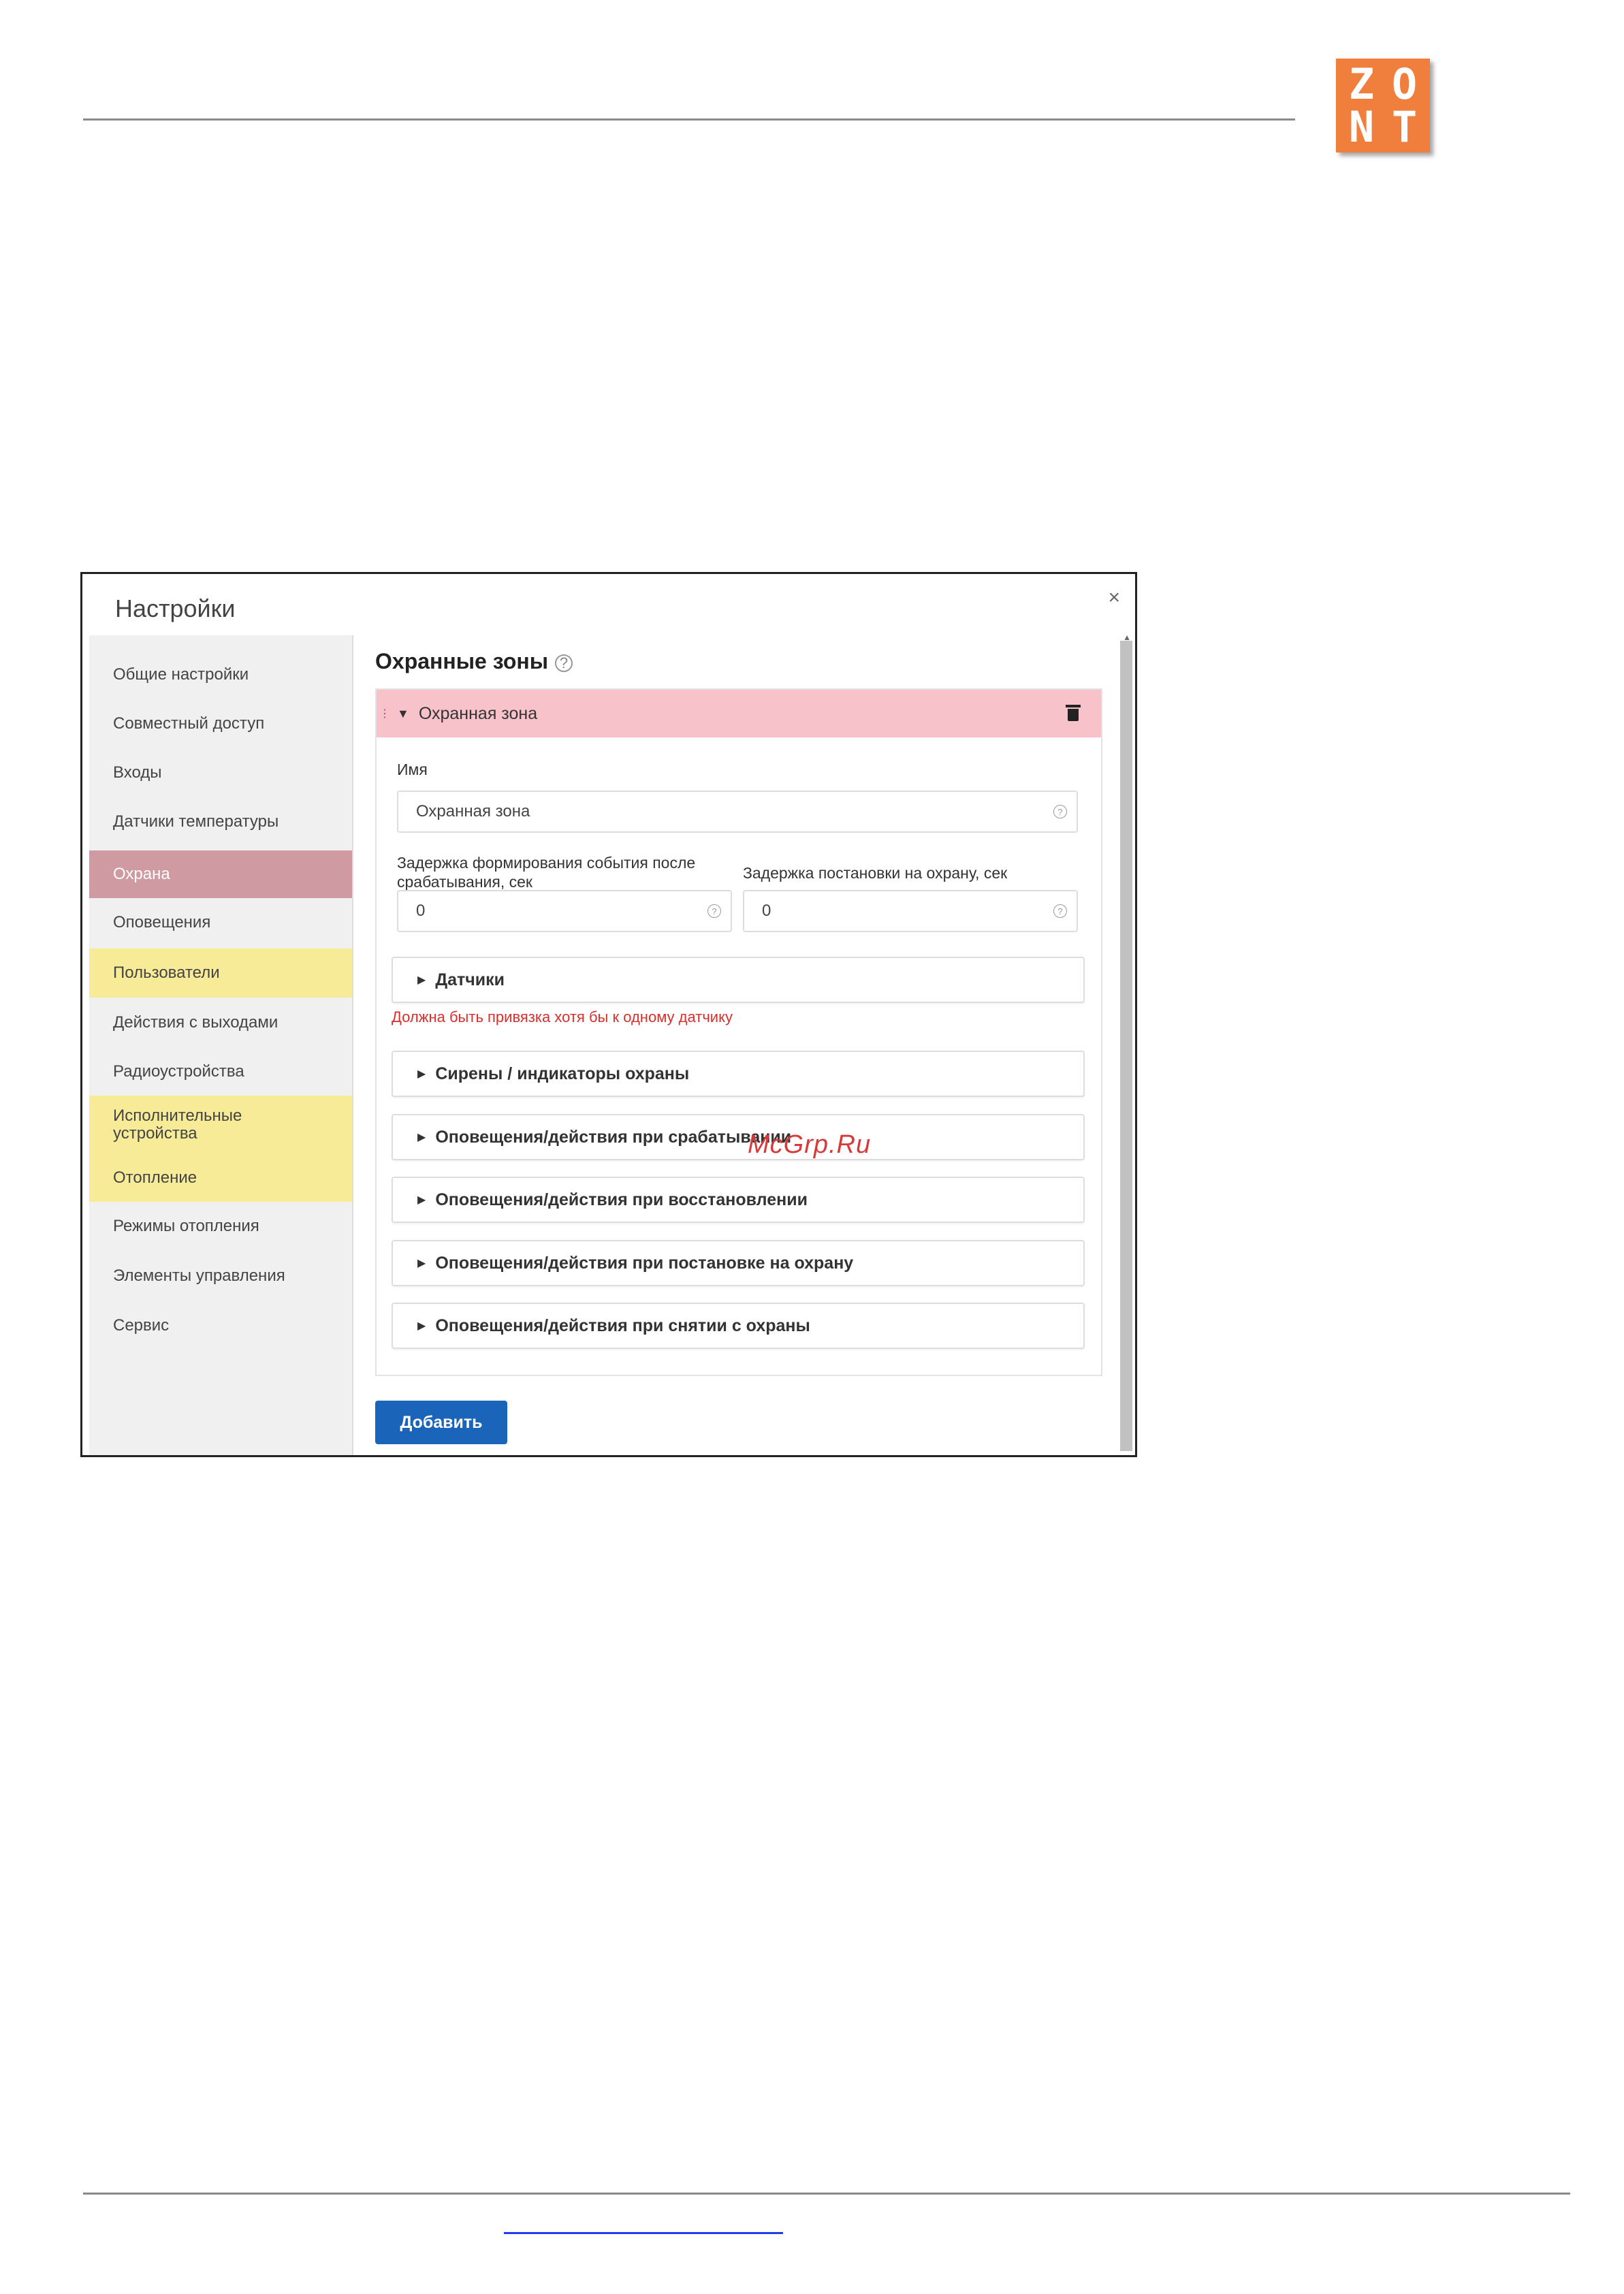  I want to click on name-field-value: Охранная зона, so click(473, 811).